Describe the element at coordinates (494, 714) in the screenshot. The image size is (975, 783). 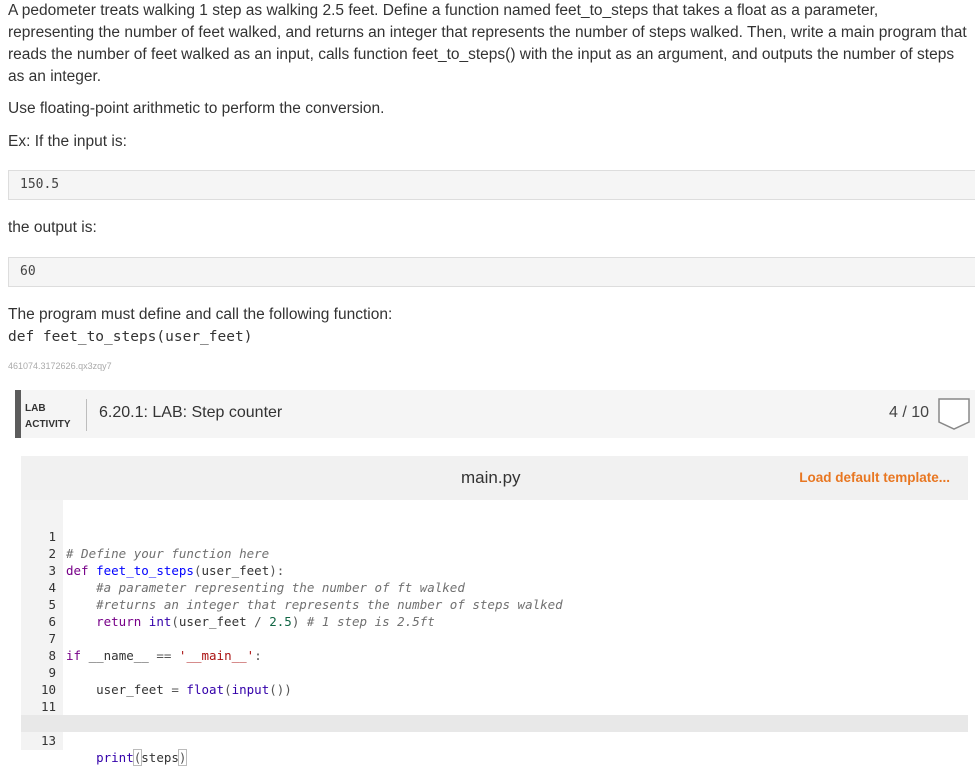
I see `code-line: 12` at that location.